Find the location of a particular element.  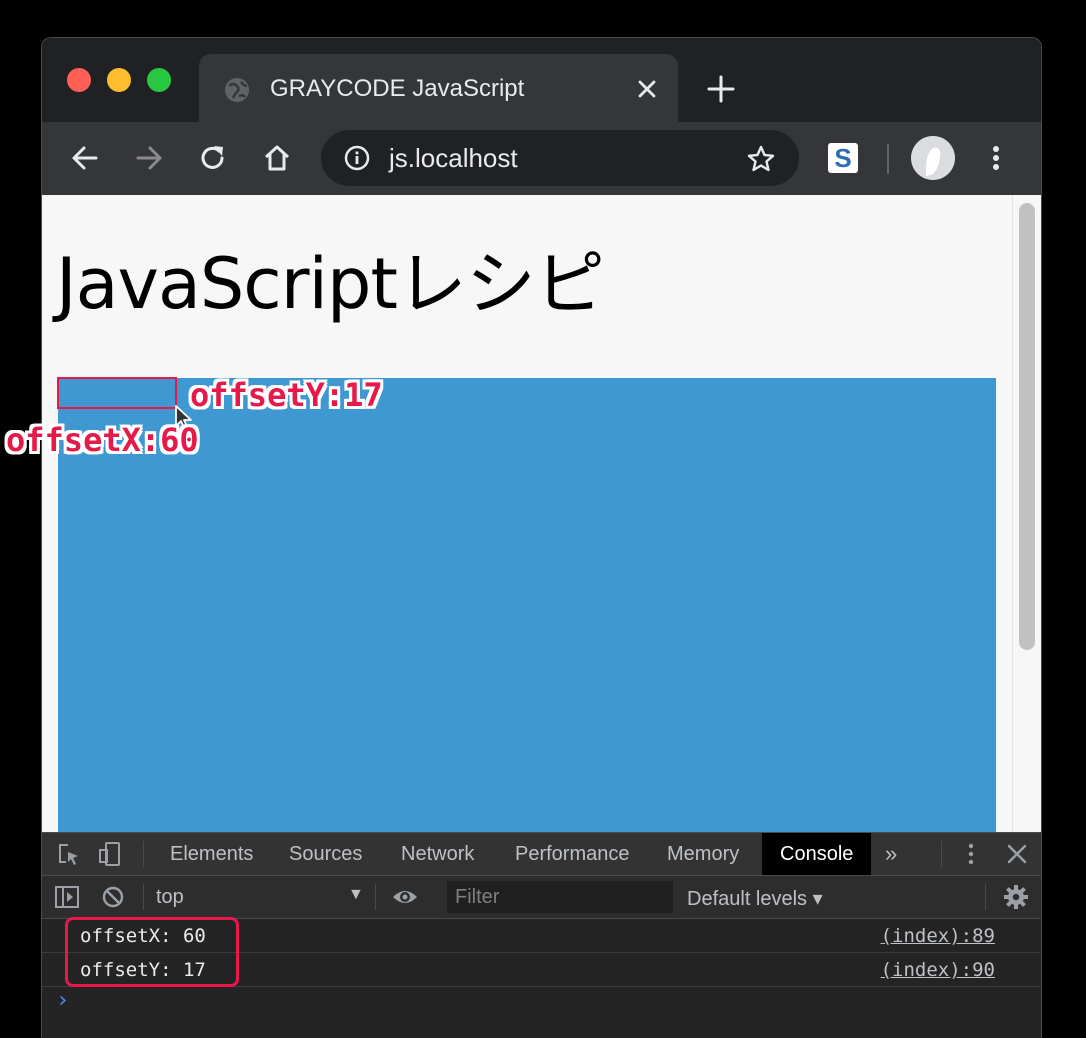

plus-icon is located at coordinates (721, 89).